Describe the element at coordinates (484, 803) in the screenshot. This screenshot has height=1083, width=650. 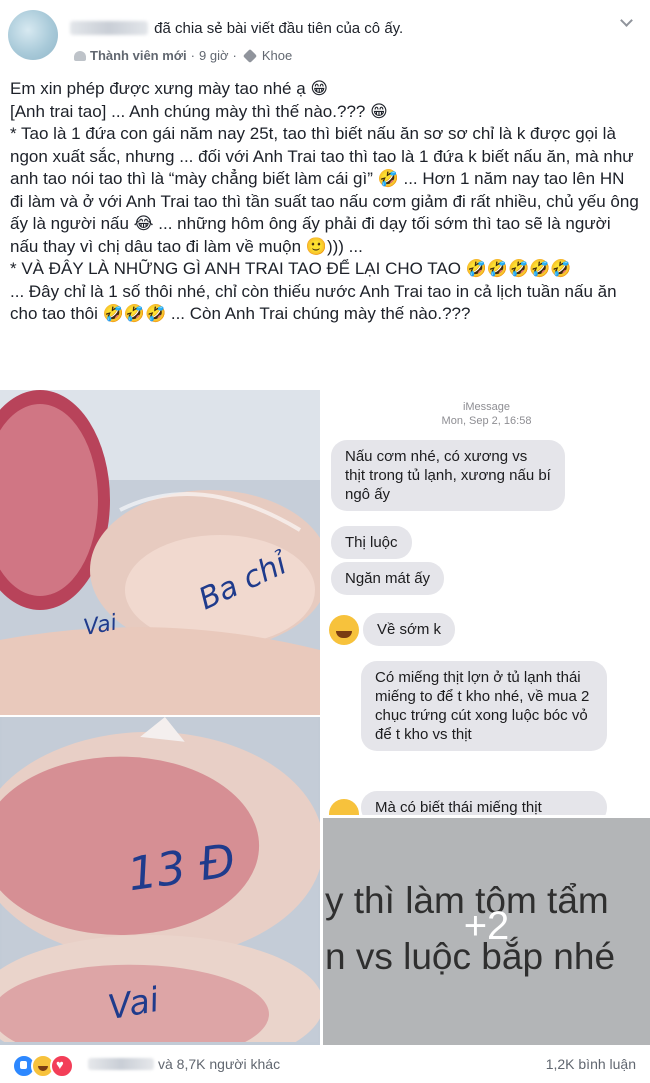
I see `message-bubble: Mà có biết thái miếng thịt` at that location.